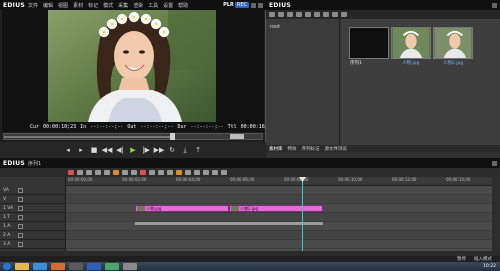 The image size is (500, 271). I want to click on track-head: 1 VA, so click(33, 208).